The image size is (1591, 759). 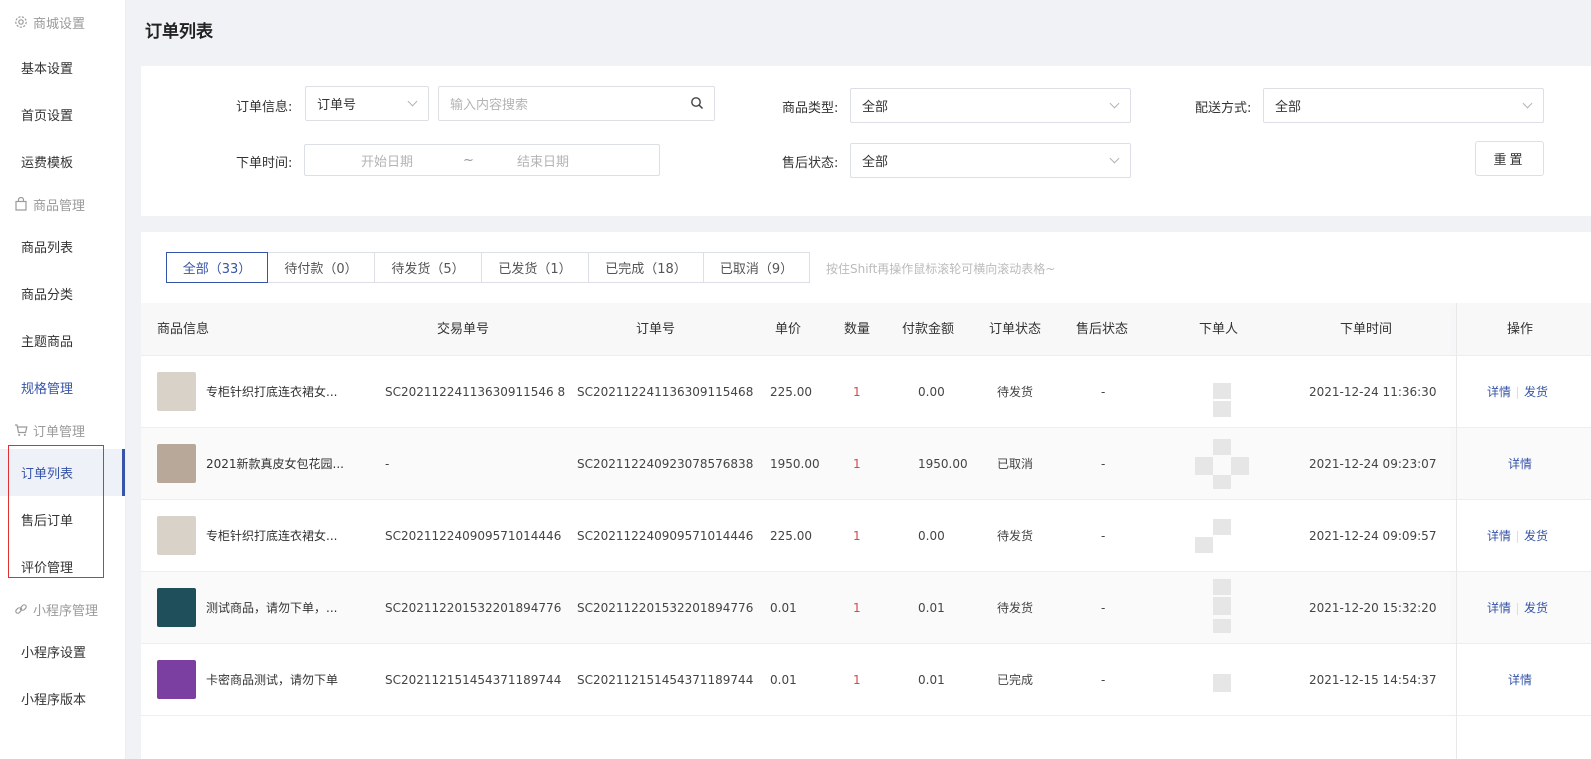 I want to click on tab-shipped: 已发货（1）, so click(x=535, y=267).